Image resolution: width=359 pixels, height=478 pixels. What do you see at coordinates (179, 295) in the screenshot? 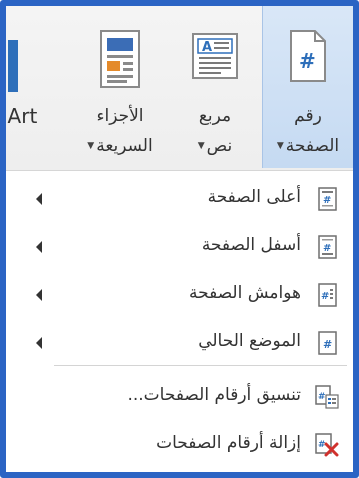
I see `menu-item-page-margins: # هوامش الصفحة` at bounding box center [179, 295].